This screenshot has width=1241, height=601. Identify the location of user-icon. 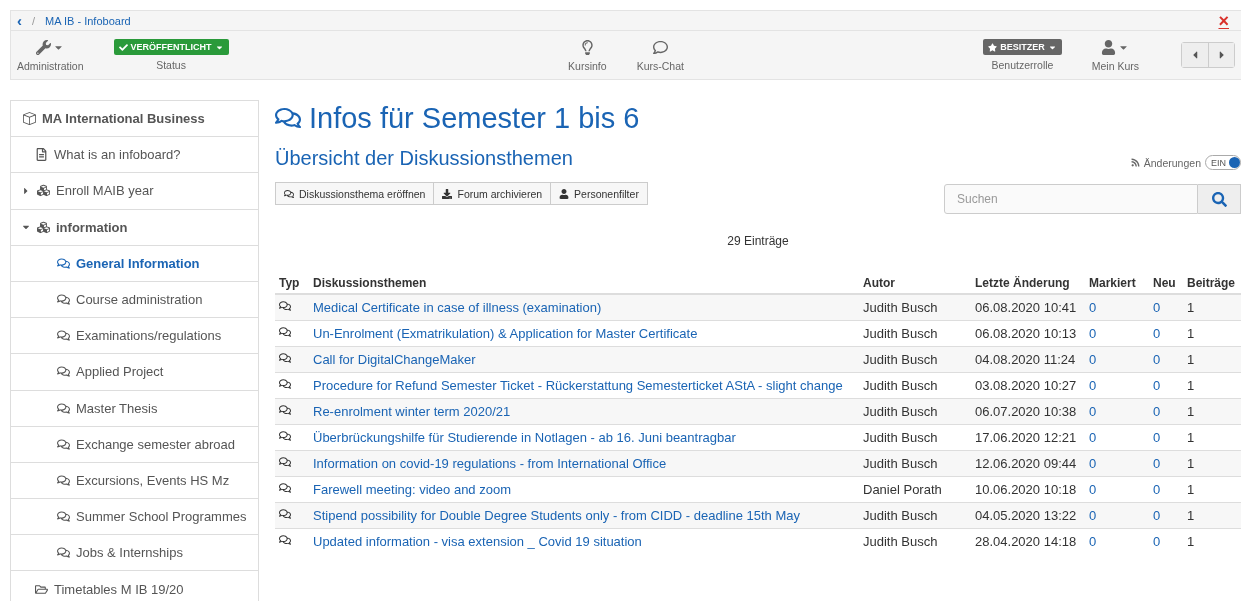
(1109, 47).